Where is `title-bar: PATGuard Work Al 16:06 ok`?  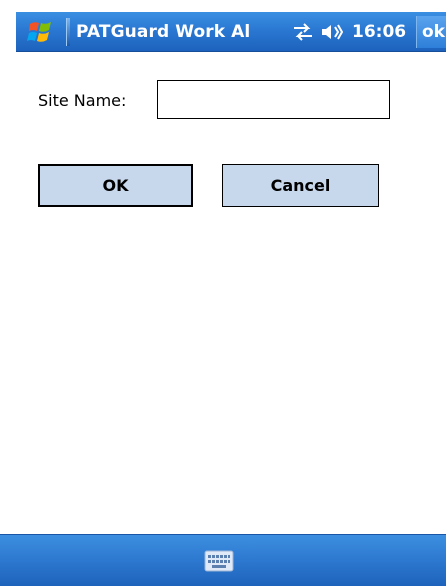
title-bar: PATGuard Work Al 16:06 ok is located at coordinates (231, 32).